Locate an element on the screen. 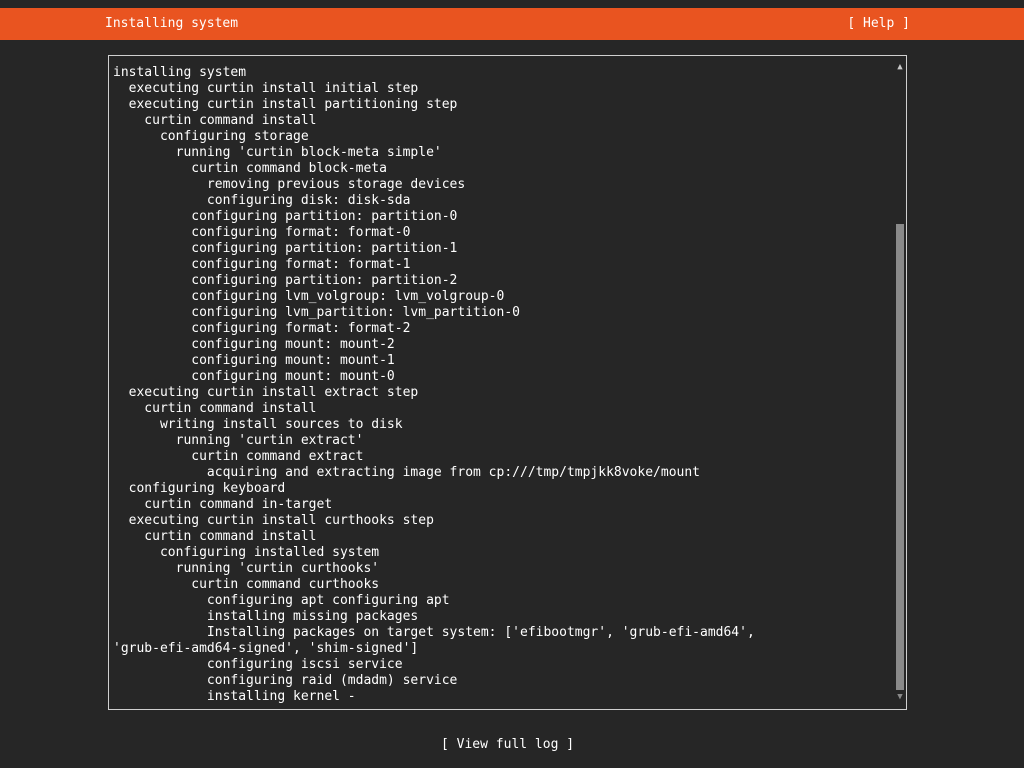 The image size is (1024, 768). log-line: configuring apt configuring apt is located at coordinates (281, 600).